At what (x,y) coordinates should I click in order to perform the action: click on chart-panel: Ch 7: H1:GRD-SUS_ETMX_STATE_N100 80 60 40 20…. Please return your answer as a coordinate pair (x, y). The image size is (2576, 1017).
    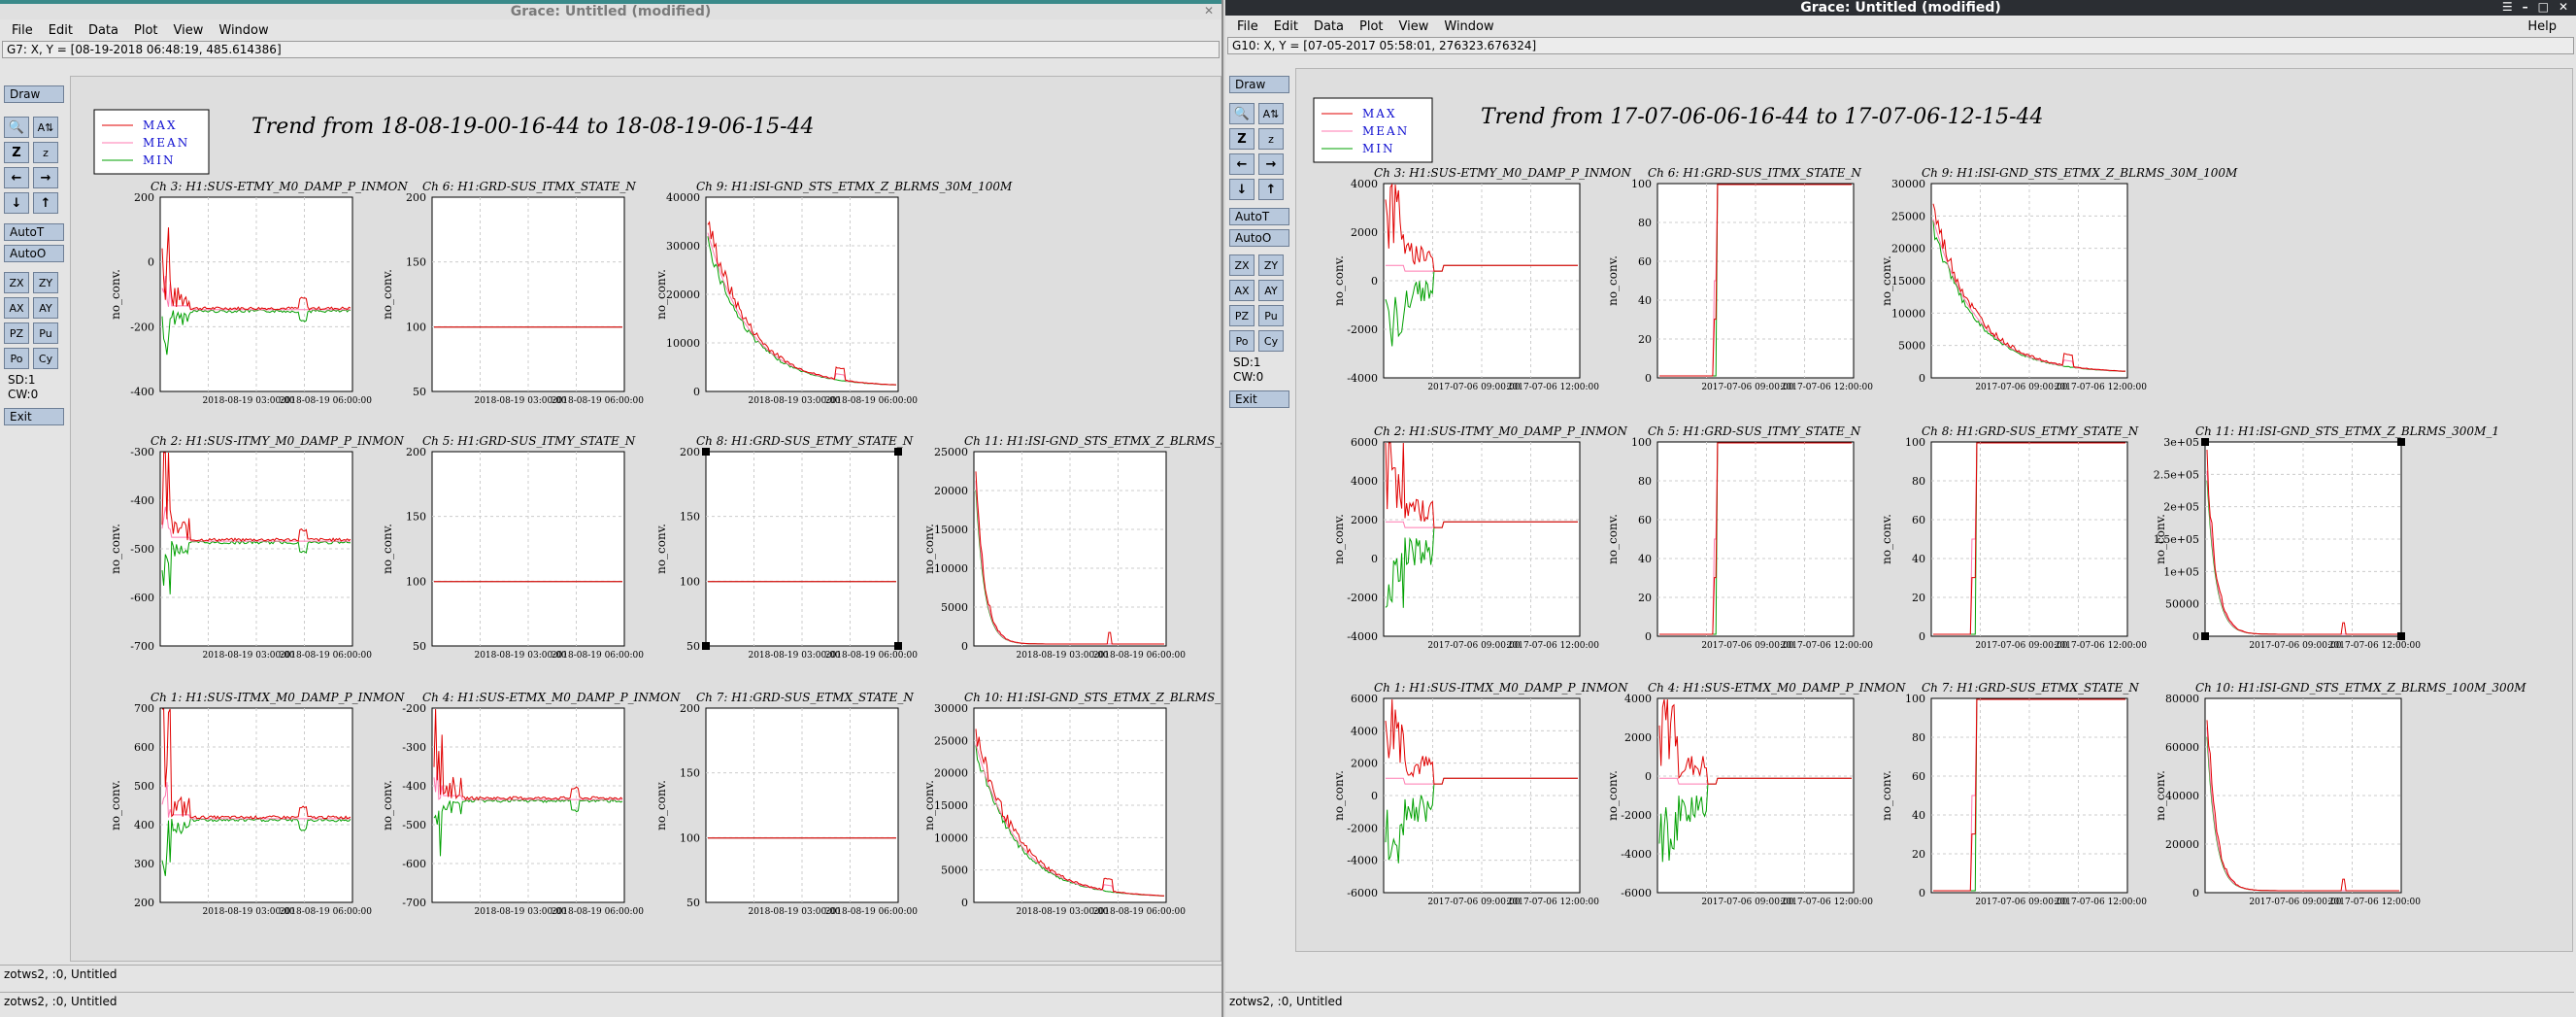
    Looking at the image, I should click on (2014, 794).